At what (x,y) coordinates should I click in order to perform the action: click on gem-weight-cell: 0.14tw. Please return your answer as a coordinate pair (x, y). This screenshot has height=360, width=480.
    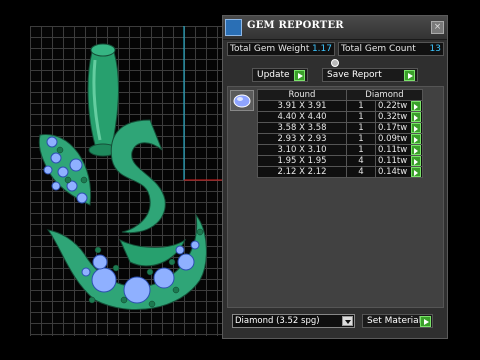
    Looking at the image, I should click on (399, 172).